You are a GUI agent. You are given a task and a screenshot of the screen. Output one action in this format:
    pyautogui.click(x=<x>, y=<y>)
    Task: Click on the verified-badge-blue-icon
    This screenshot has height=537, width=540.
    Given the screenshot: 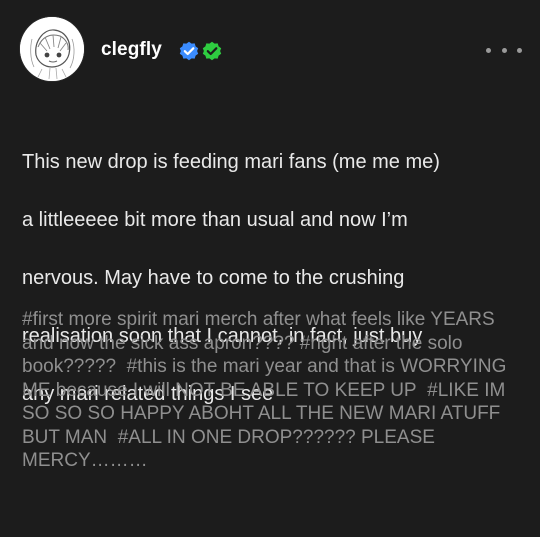 What is the action you would take?
    pyautogui.click(x=189, y=51)
    